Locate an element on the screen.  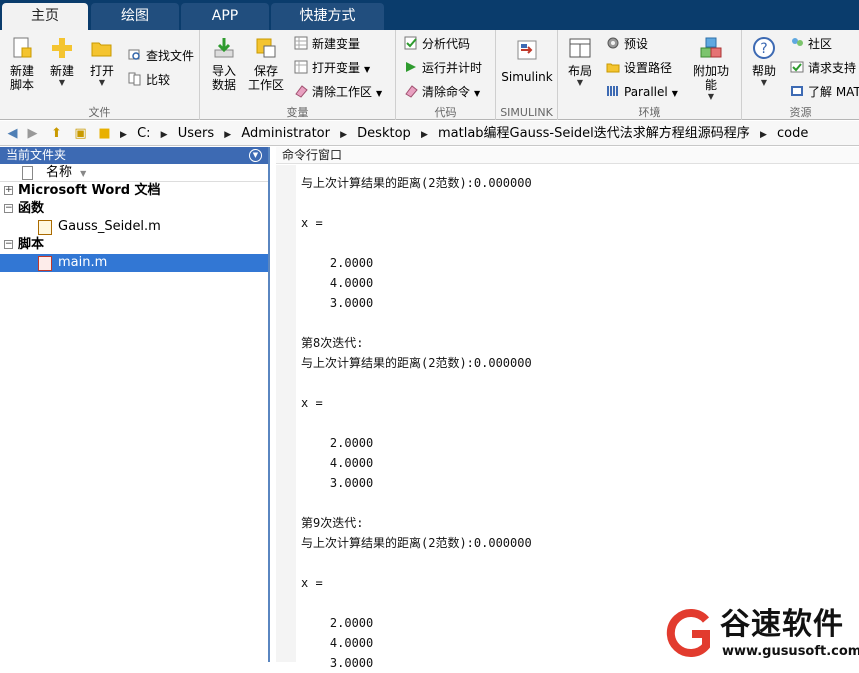
simulink-button: Simulink is located at coordinates (527, 61).